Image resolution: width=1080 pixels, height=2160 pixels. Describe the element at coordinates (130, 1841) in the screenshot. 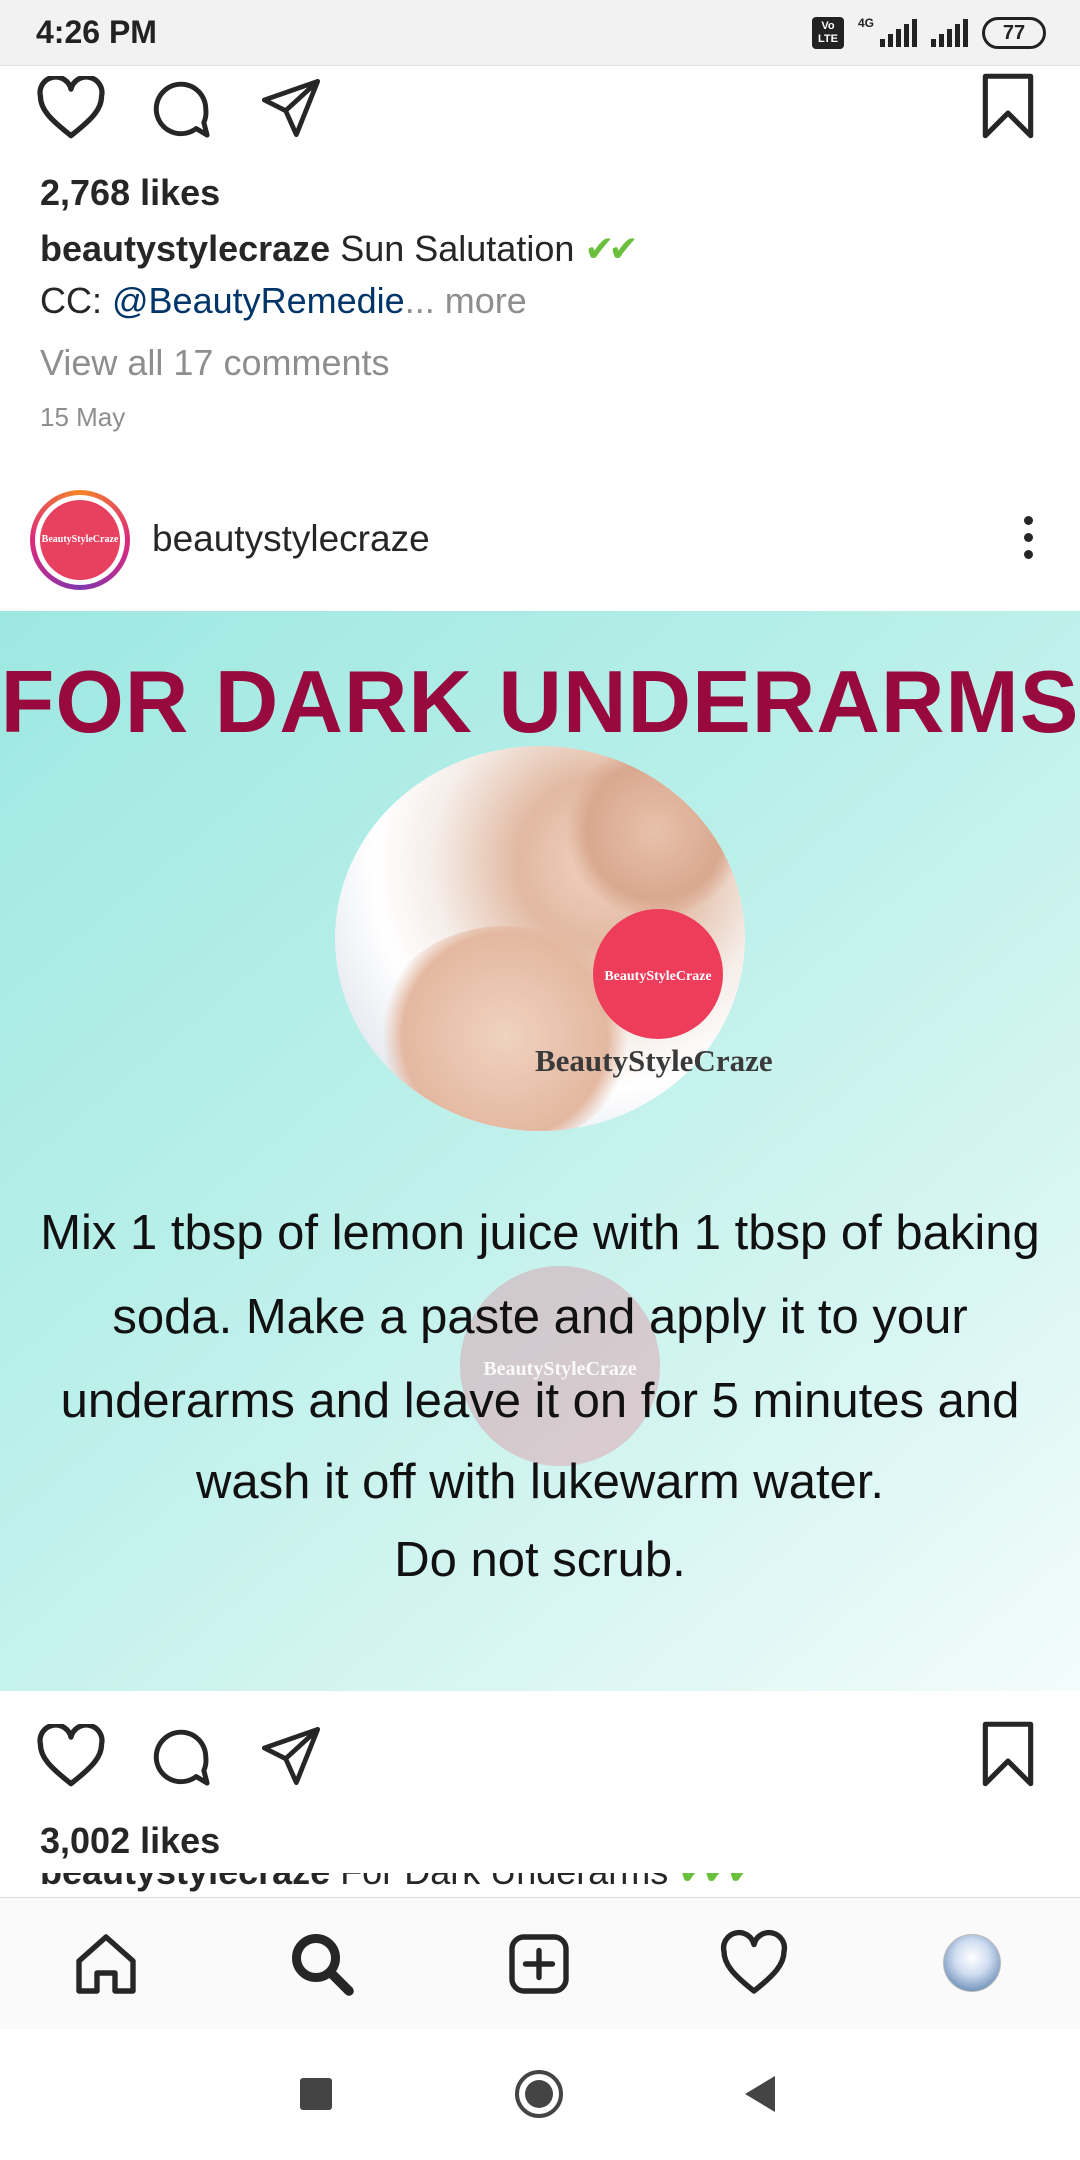

I see `post2-likes: 3,002 likes` at that location.